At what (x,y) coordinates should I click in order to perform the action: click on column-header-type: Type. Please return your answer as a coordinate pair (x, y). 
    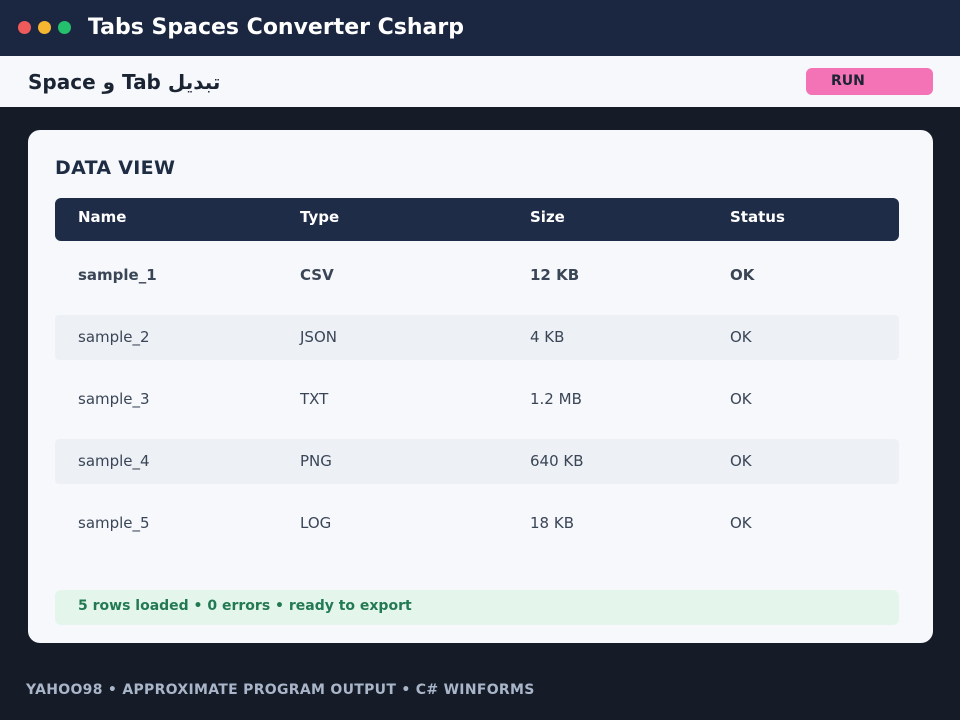
    Looking at the image, I should click on (319, 217).